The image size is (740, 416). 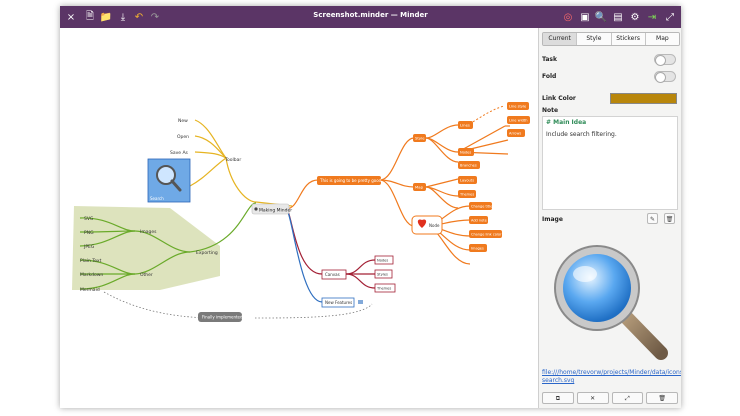 I want to click on tab-map: Map, so click(x=662, y=39).